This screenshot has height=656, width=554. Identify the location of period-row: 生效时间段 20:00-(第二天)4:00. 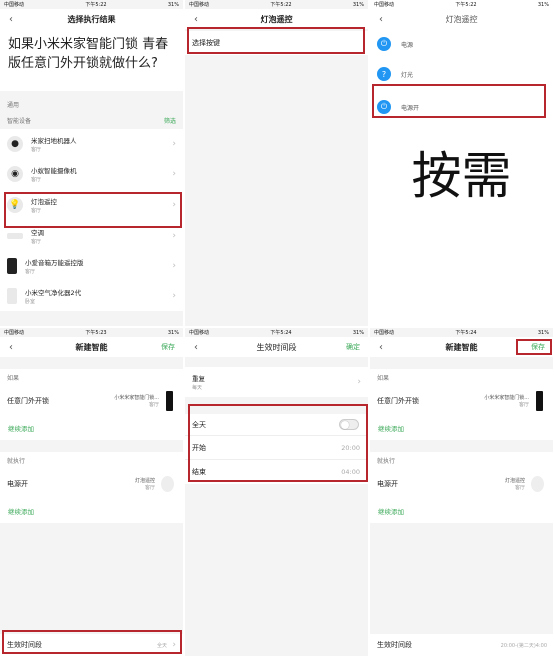
(461, 645).